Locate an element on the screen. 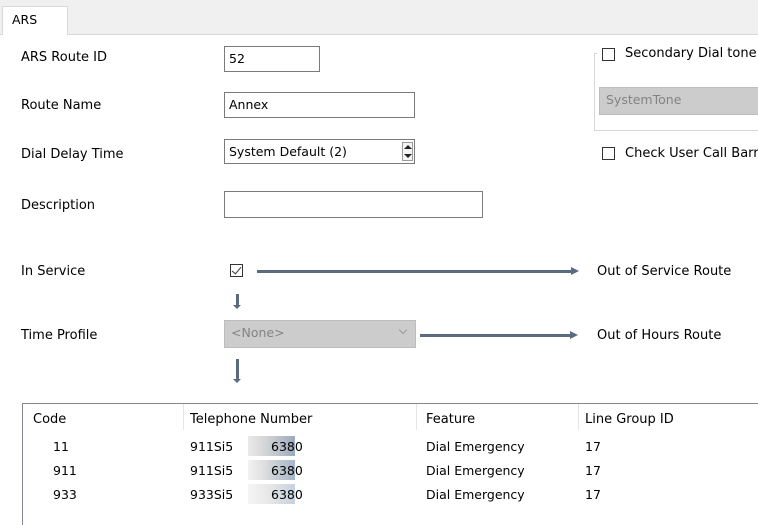  in-service-checkbox is located at coordinates (236, 270).